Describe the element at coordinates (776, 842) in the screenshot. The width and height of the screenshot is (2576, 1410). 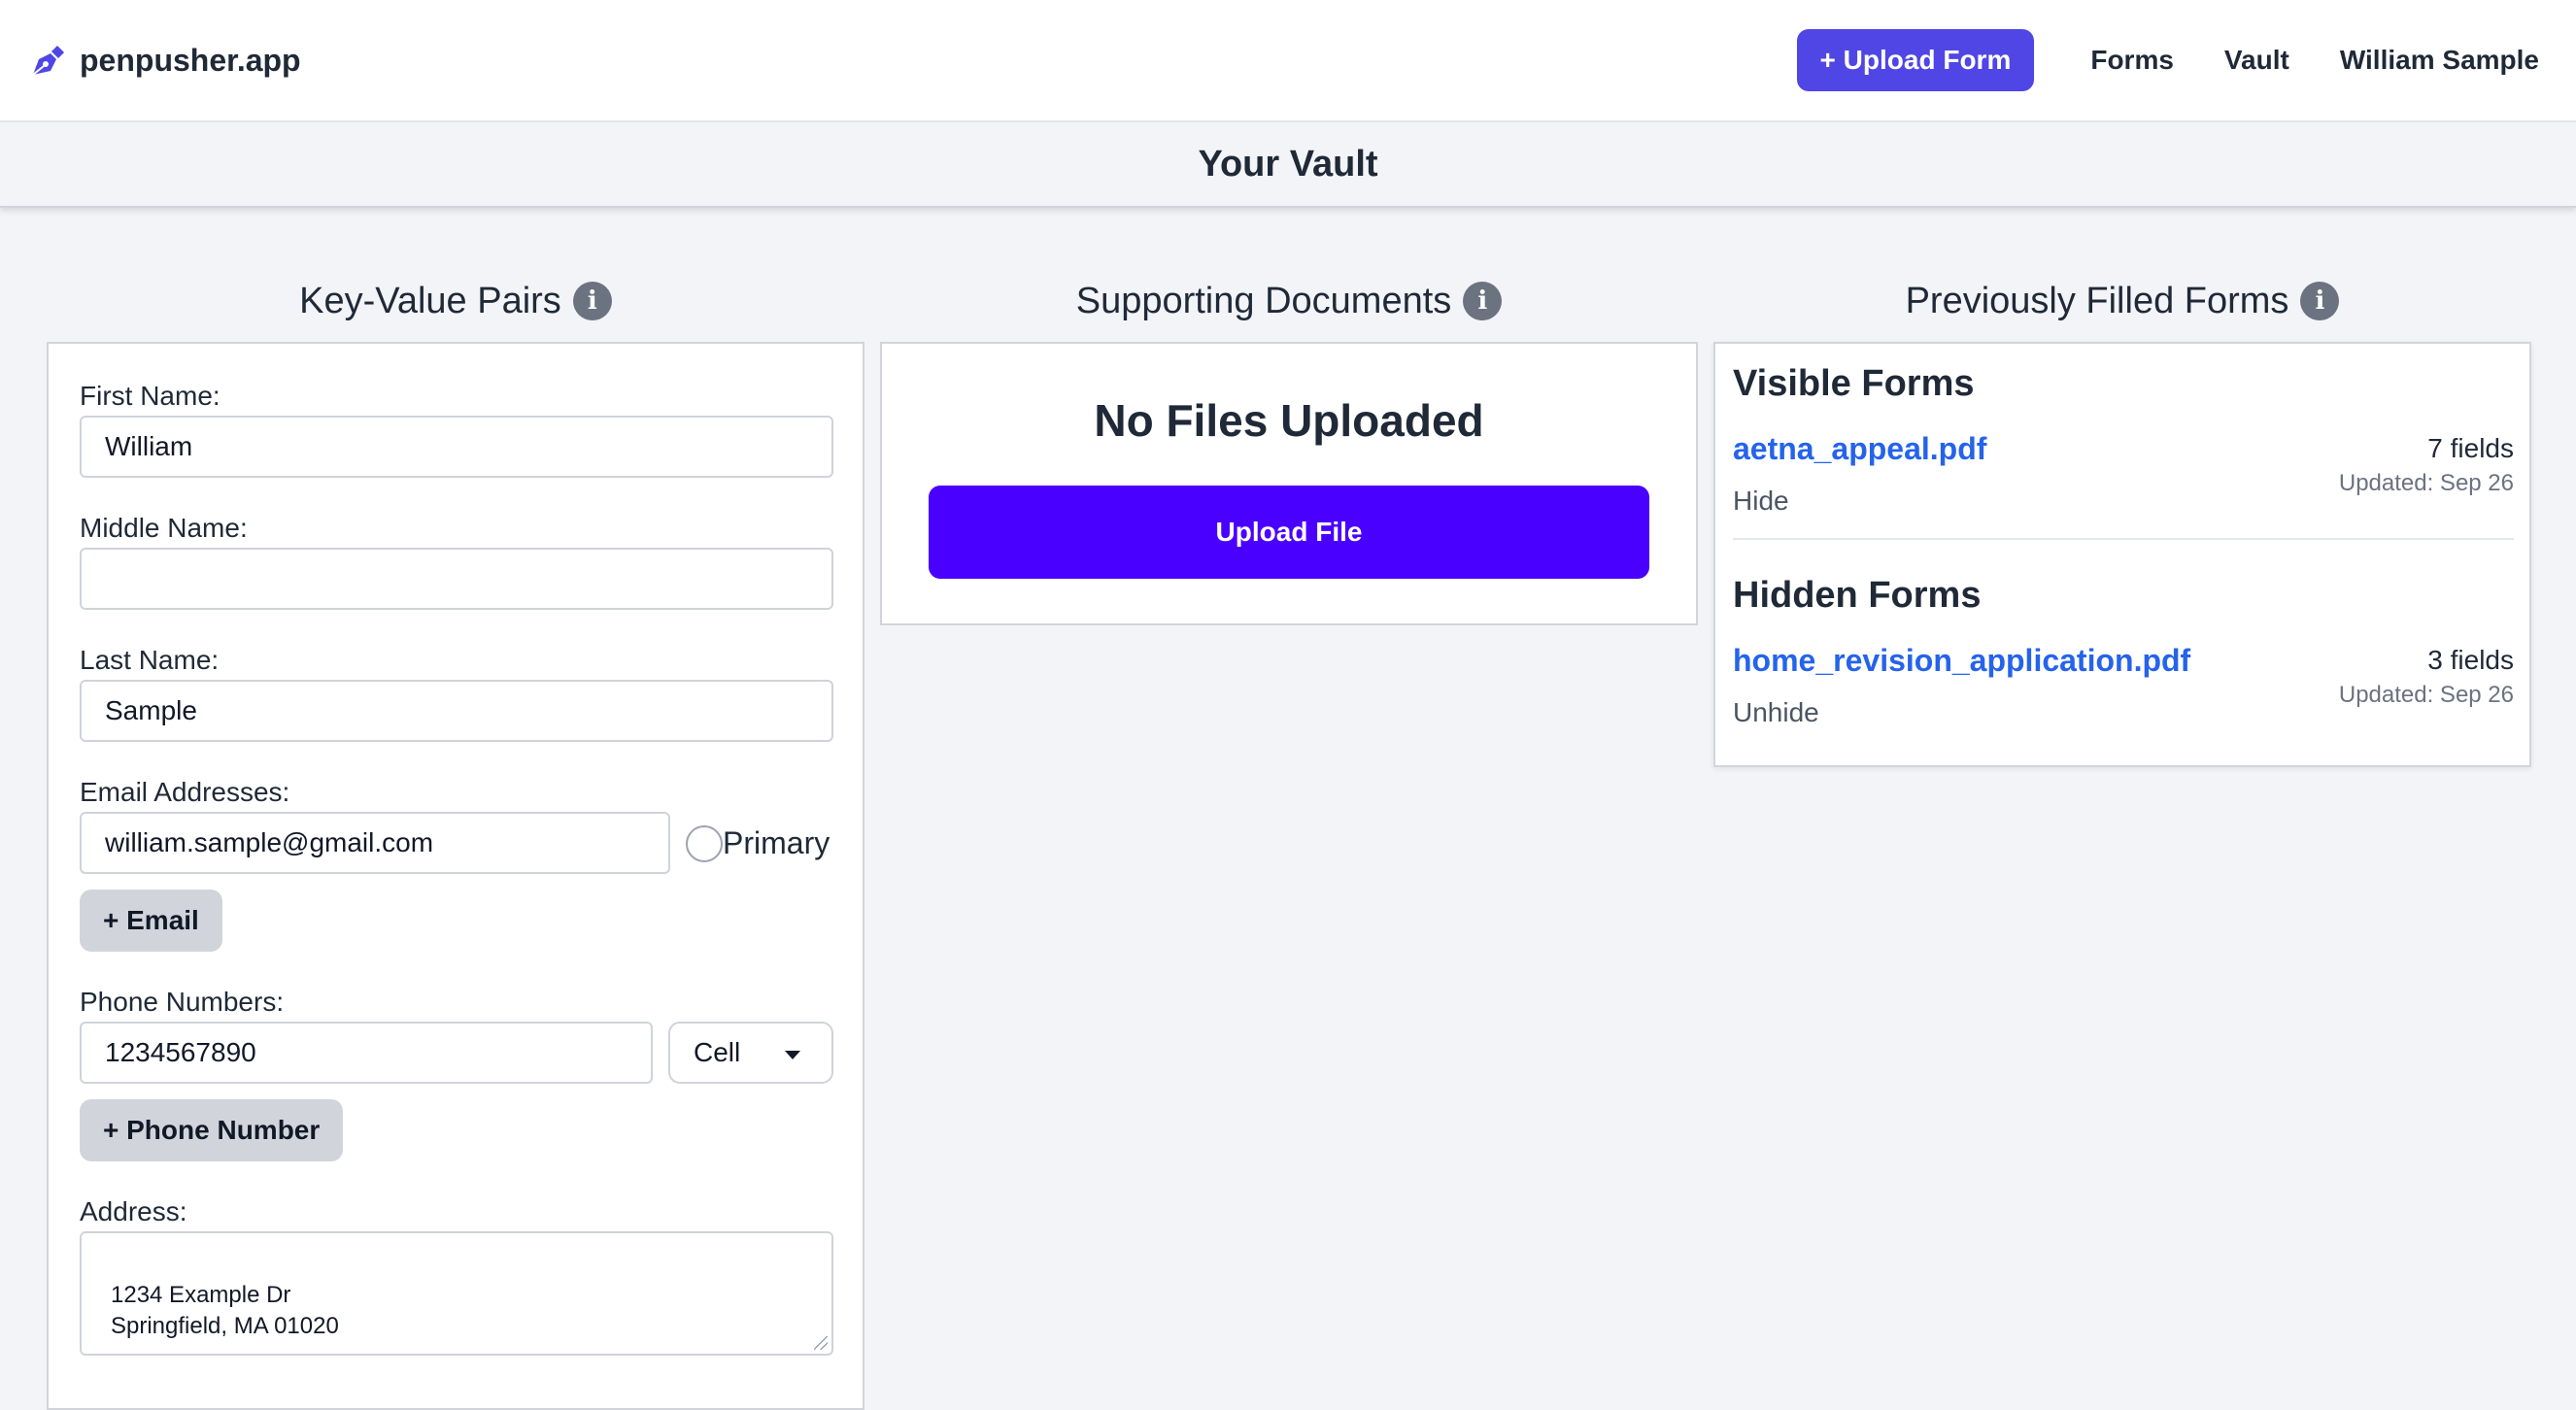
I see `primary-label: Primary` at that location.